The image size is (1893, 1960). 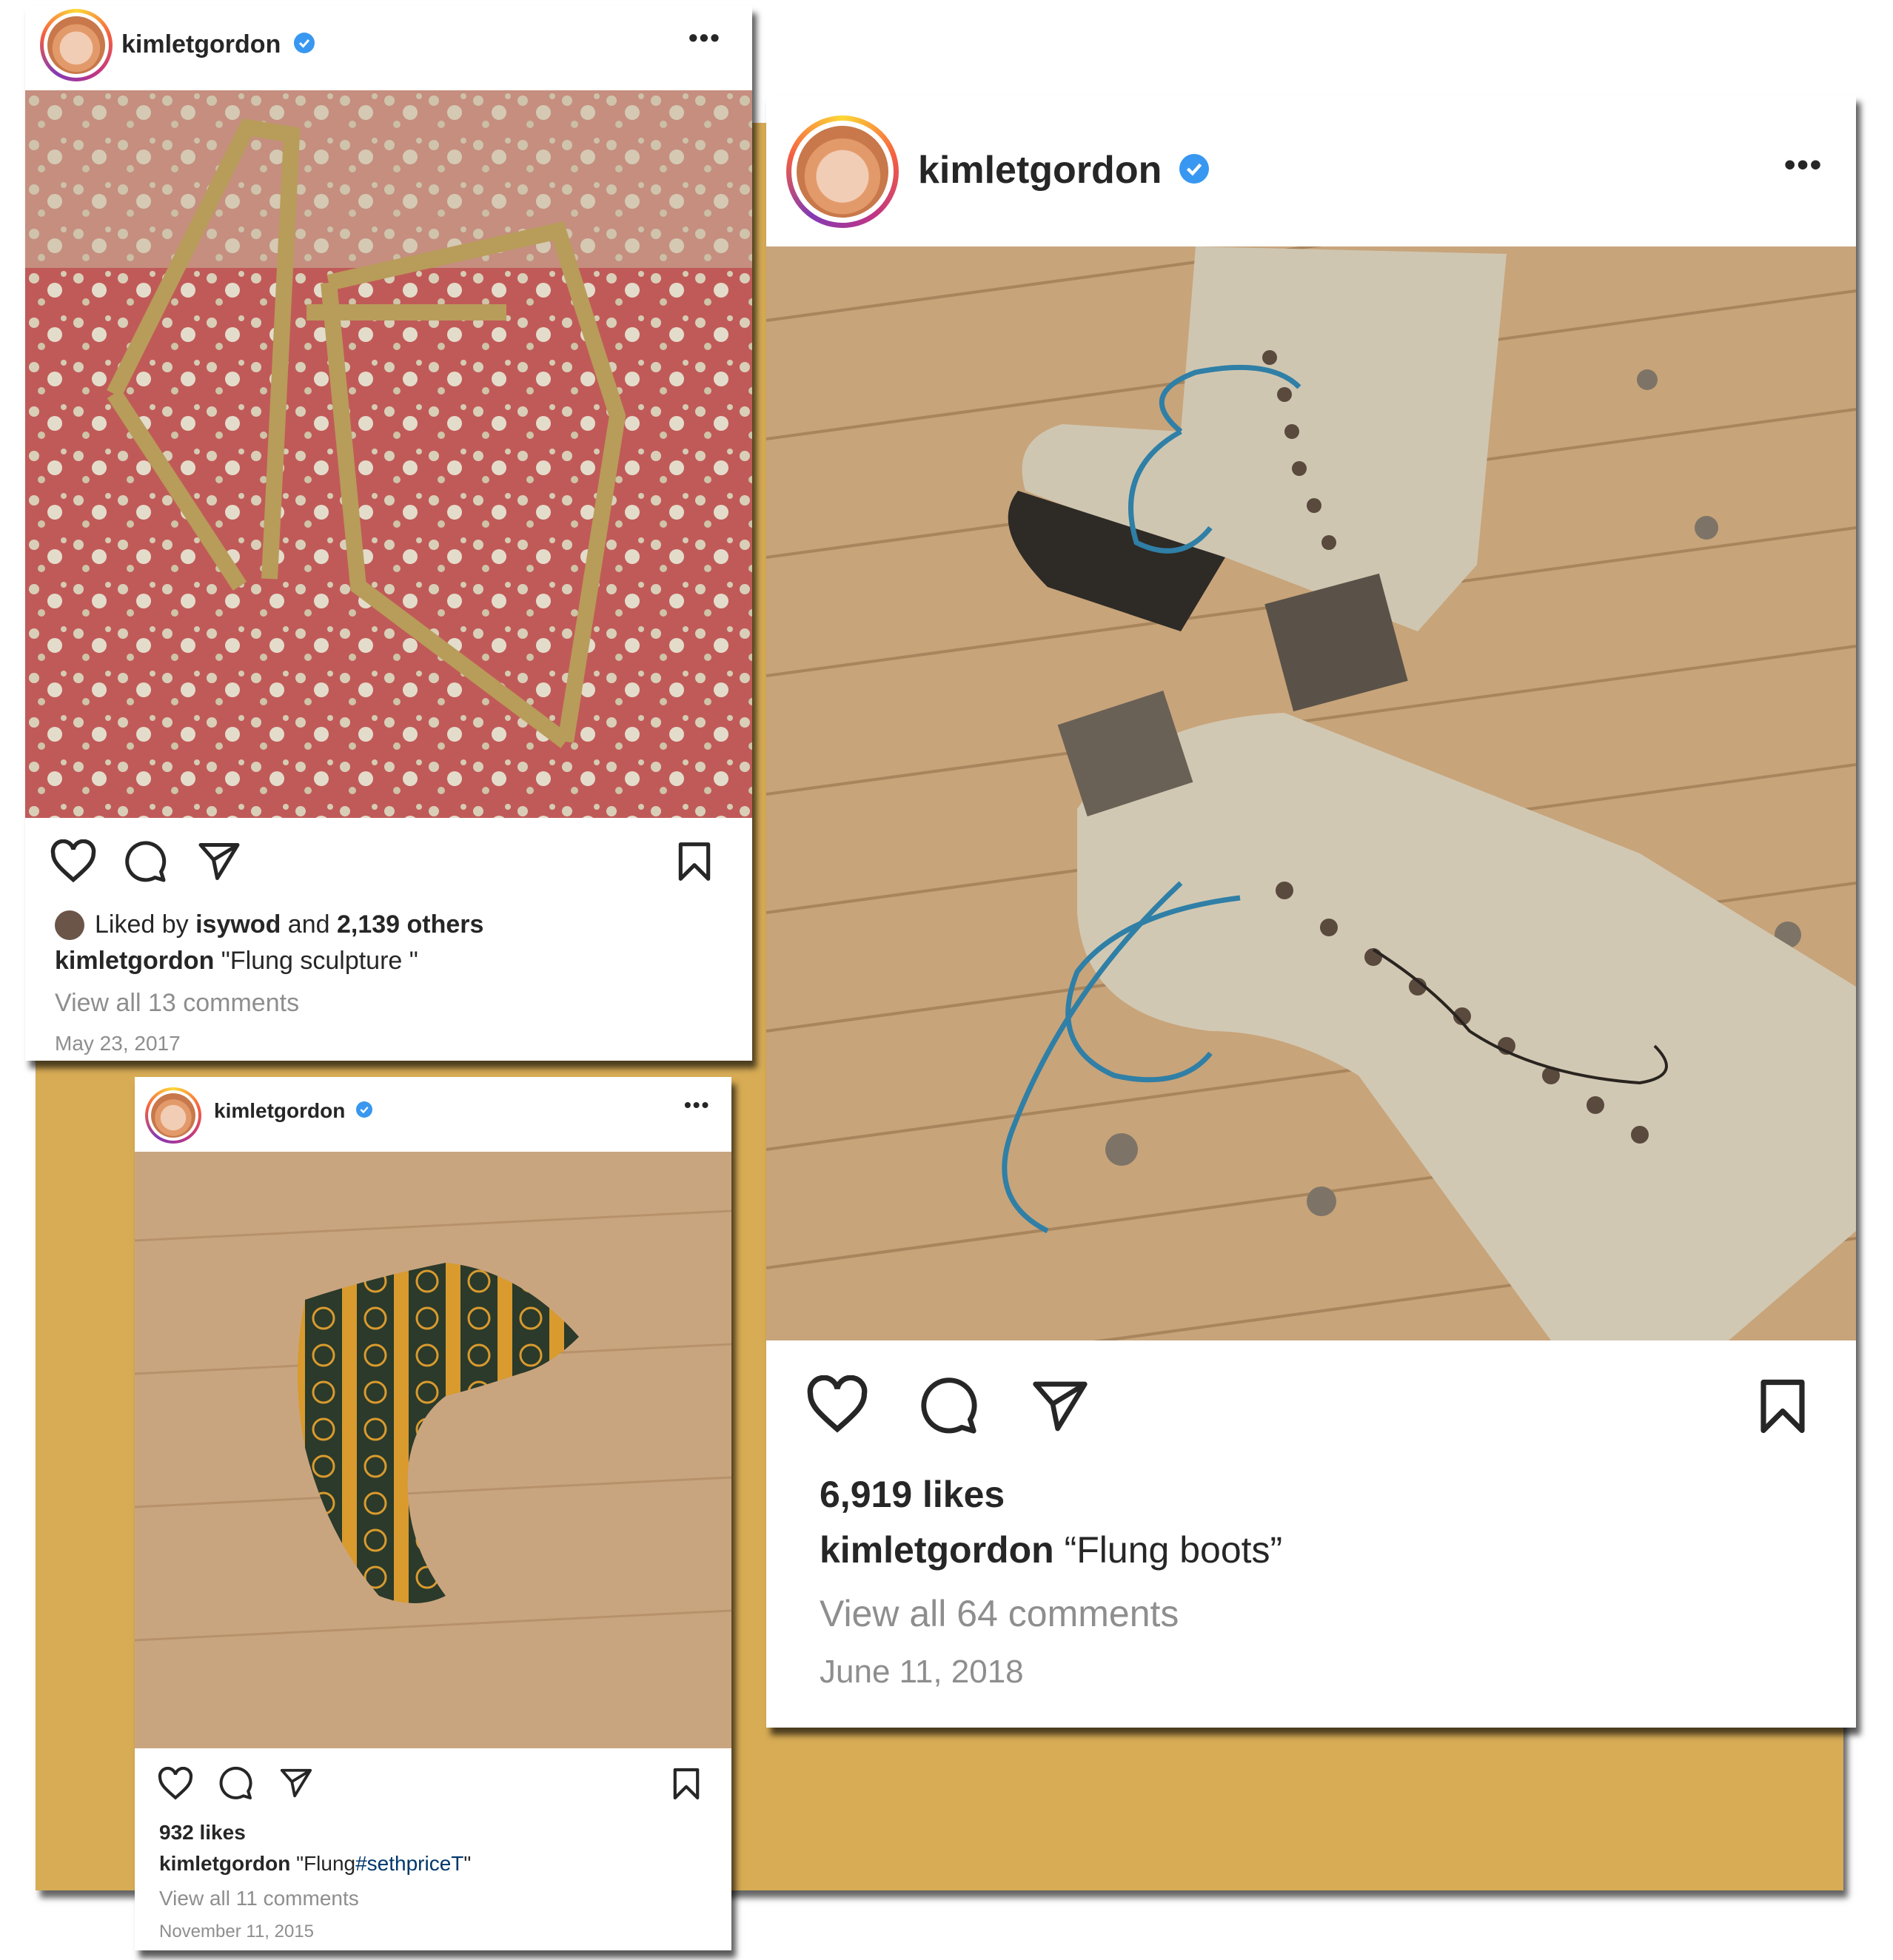 I want to click on liked-by-text: Liked by isywod and 2,139 others, so click(x=289, y=924).